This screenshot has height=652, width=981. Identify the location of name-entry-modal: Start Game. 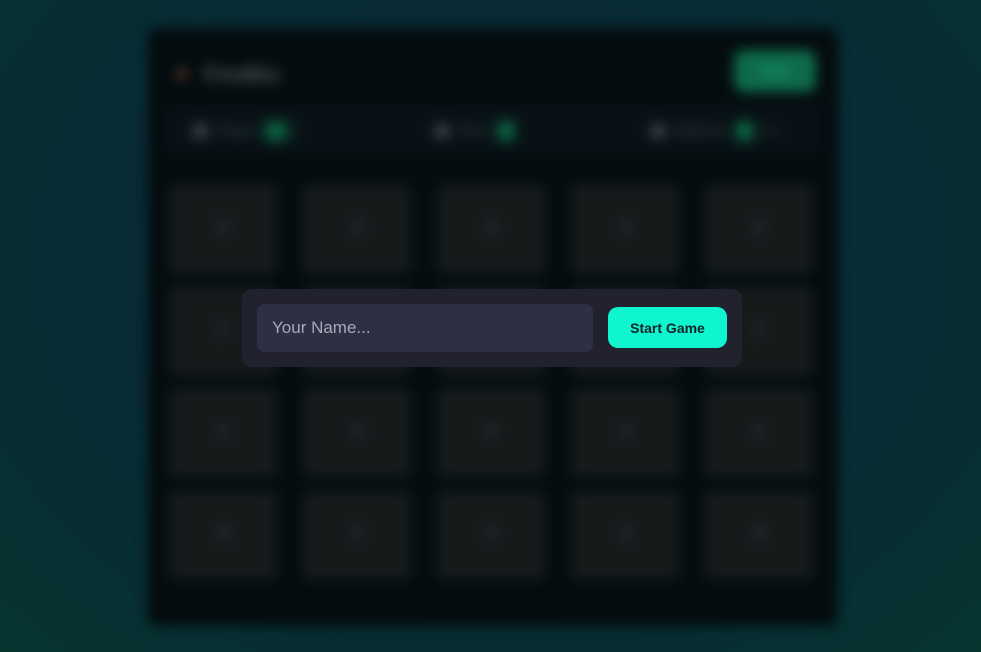
(492, 328).